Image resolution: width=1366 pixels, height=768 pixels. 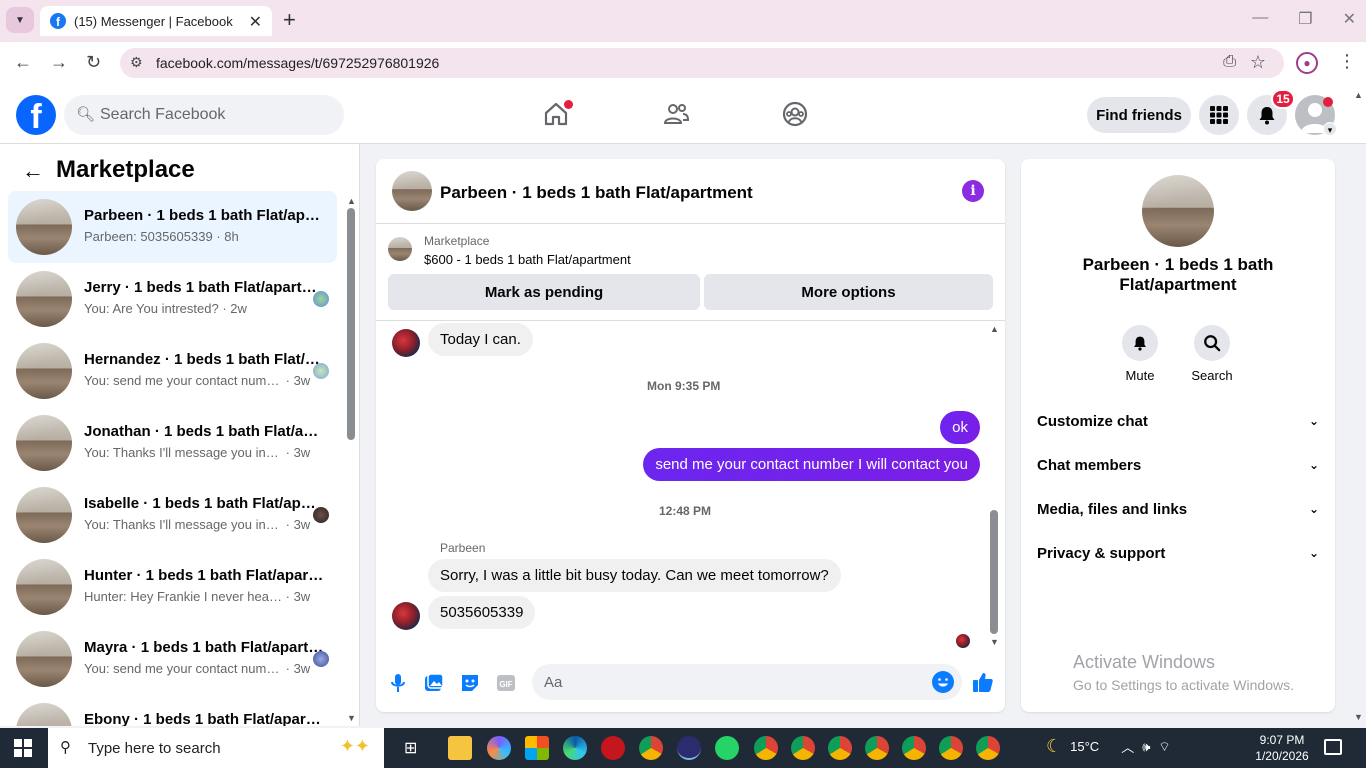 I want to click on message-input: Aa, so click(x=747, y=682).